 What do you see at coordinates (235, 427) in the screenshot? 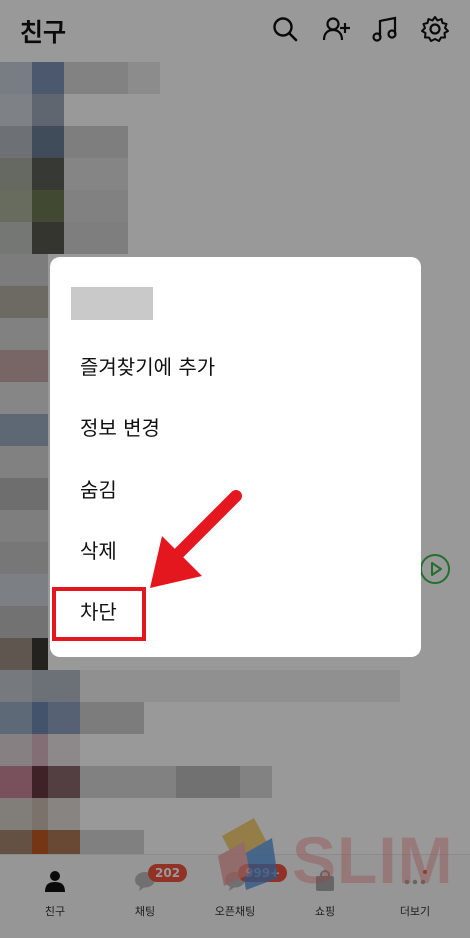
I see `menu-item-edit-info: 정보 변경` at bounding box center [235, 427].